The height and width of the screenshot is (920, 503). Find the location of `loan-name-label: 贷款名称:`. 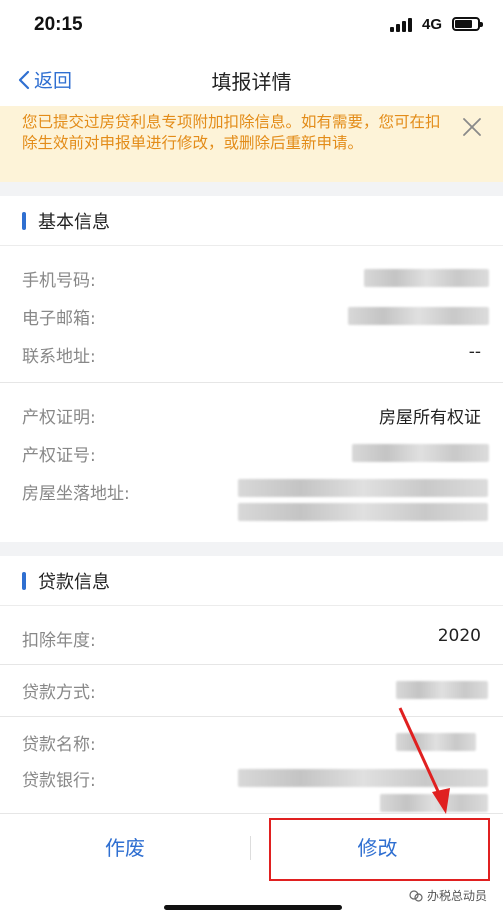

loan-name-label: 贷款名称: is located at coordinates (59, 745).